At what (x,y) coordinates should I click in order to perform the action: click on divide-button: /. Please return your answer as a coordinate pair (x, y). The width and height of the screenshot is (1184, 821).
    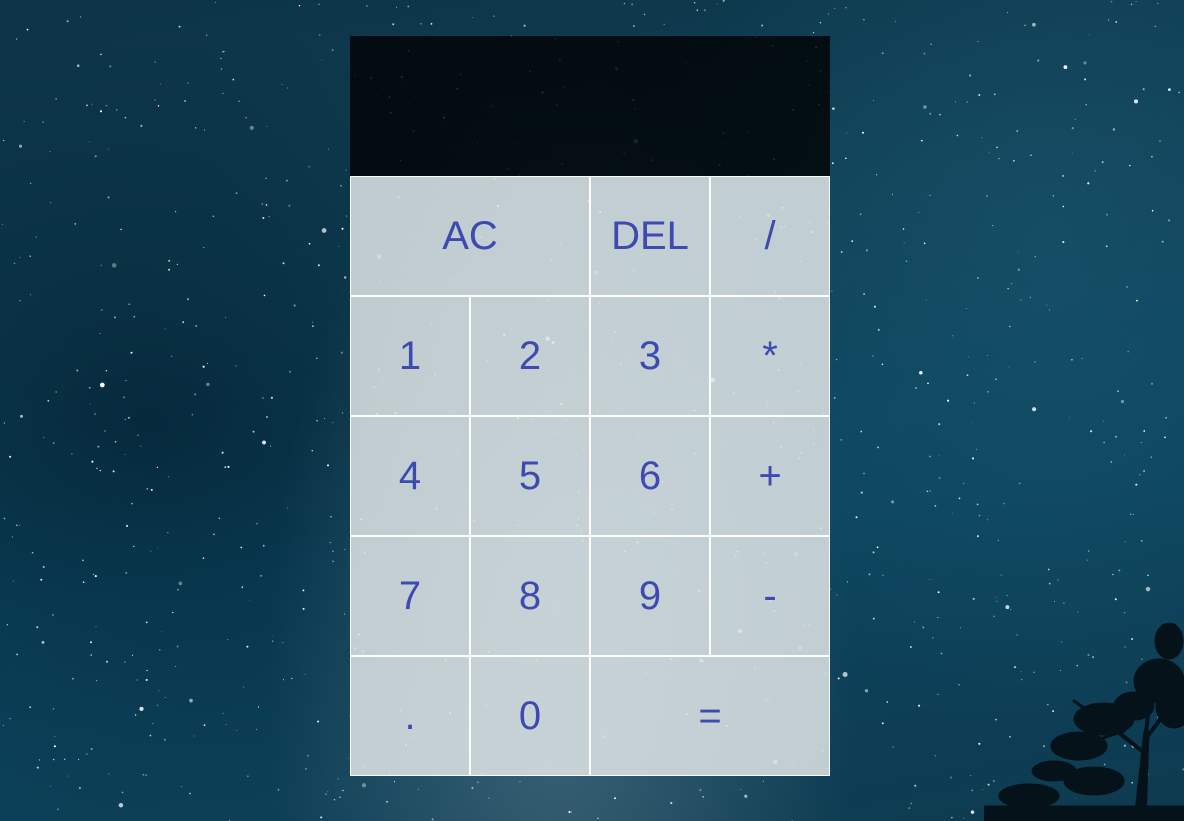
    Looking at the image, I should click on (770, 236).